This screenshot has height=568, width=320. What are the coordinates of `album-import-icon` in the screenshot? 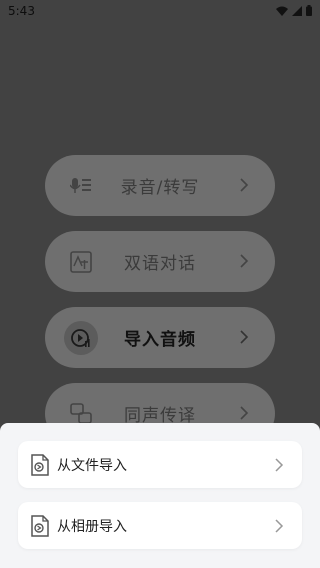 It's located at (40, 526).